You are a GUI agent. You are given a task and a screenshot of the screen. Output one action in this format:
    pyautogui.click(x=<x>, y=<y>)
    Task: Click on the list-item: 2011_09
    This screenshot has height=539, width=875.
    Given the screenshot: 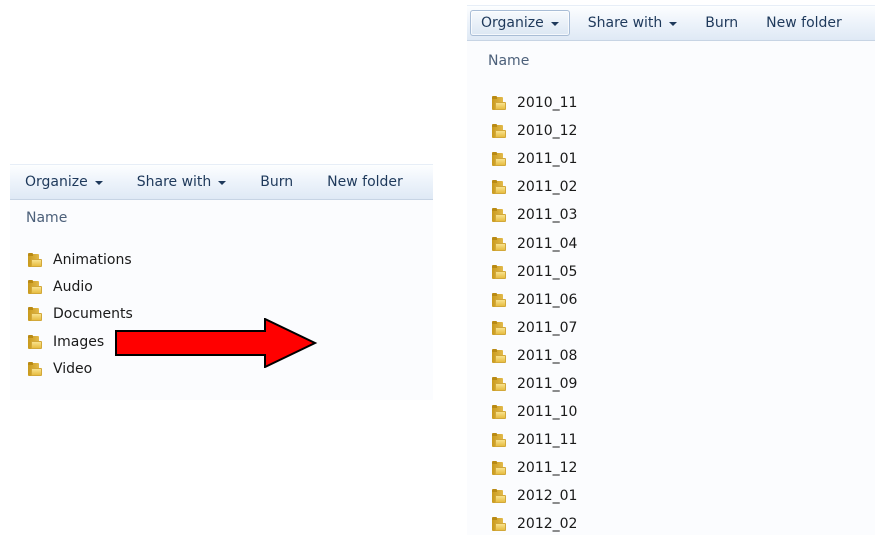 What is the action you would take?
    pyautogui.click(x=534, y=384)
    